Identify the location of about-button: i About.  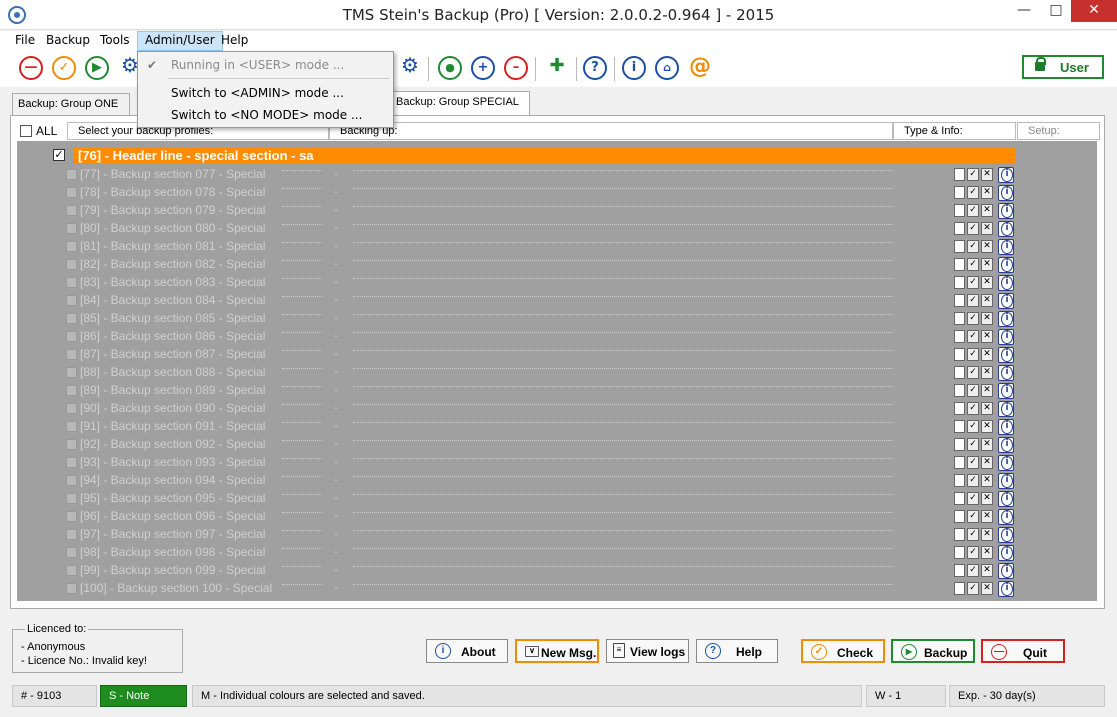
(467, 651).